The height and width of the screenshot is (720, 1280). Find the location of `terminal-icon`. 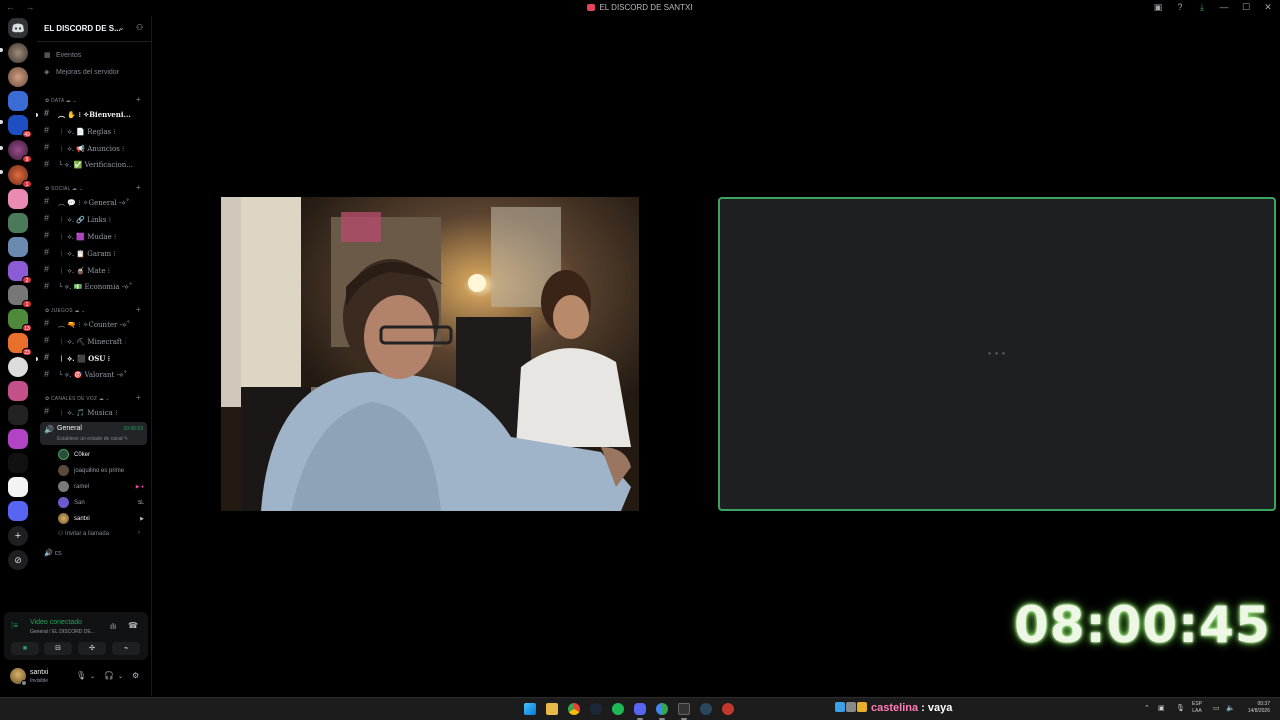

terminal-icon is located at coordinates (684, 709).